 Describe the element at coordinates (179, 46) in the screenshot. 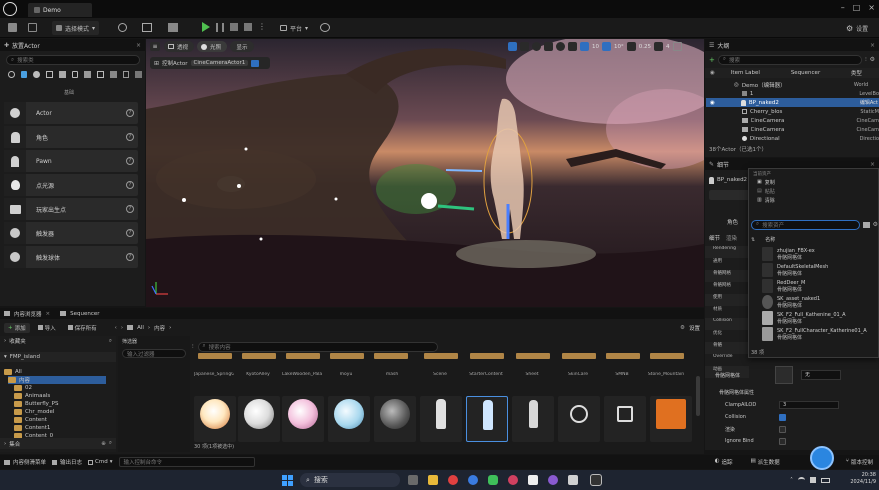

I see `perspective-button: 透视` at that location.